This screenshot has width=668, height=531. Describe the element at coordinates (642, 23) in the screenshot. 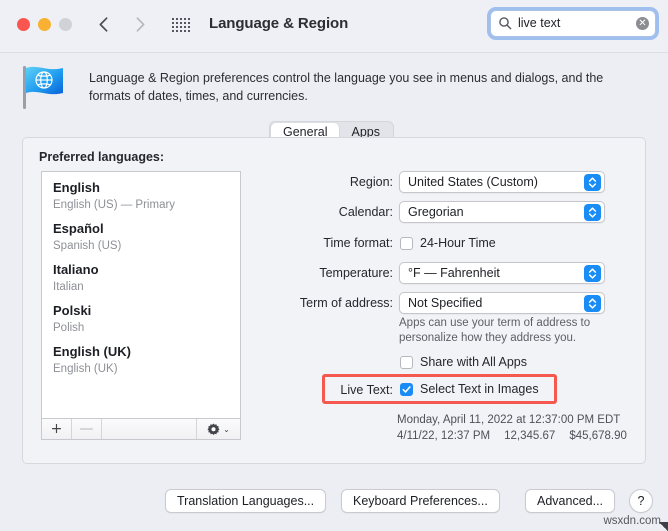

I see `clear-search-icon: ✕` at that location.